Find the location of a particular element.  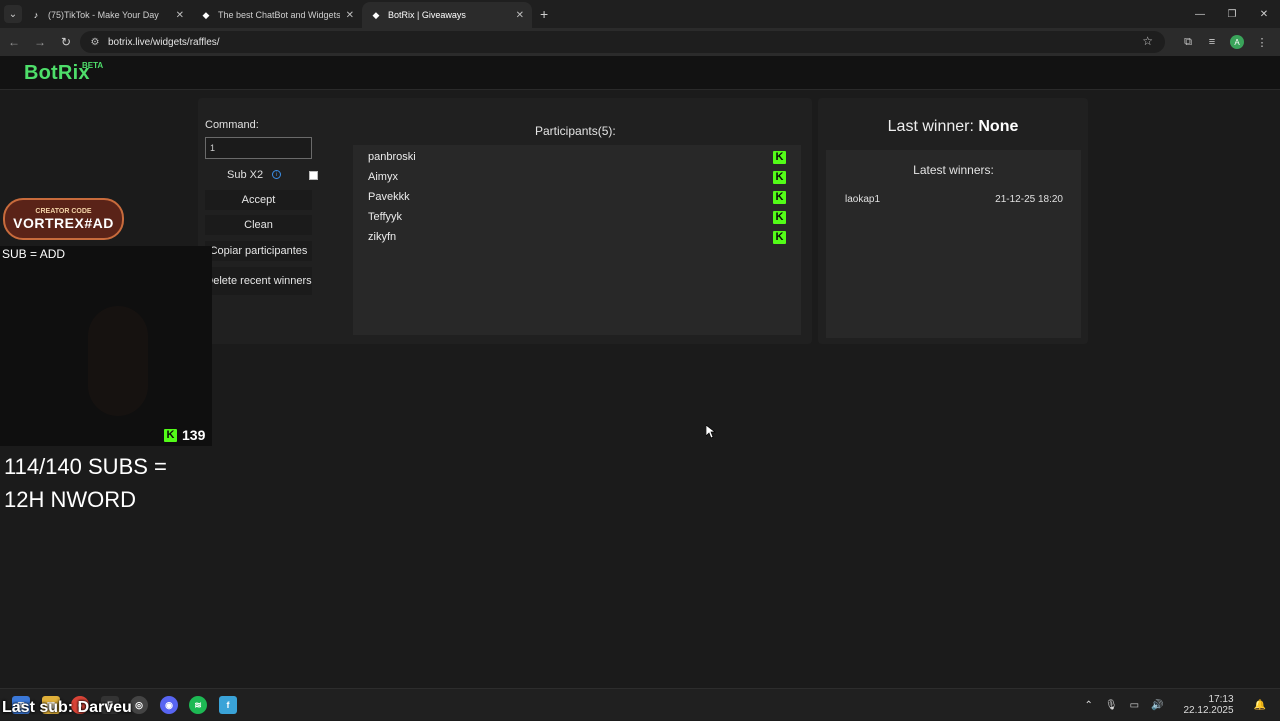

tab-botrix-giveaways: ◆ BotRix | Giveaways ✕ is located at coordinates (447, 15).